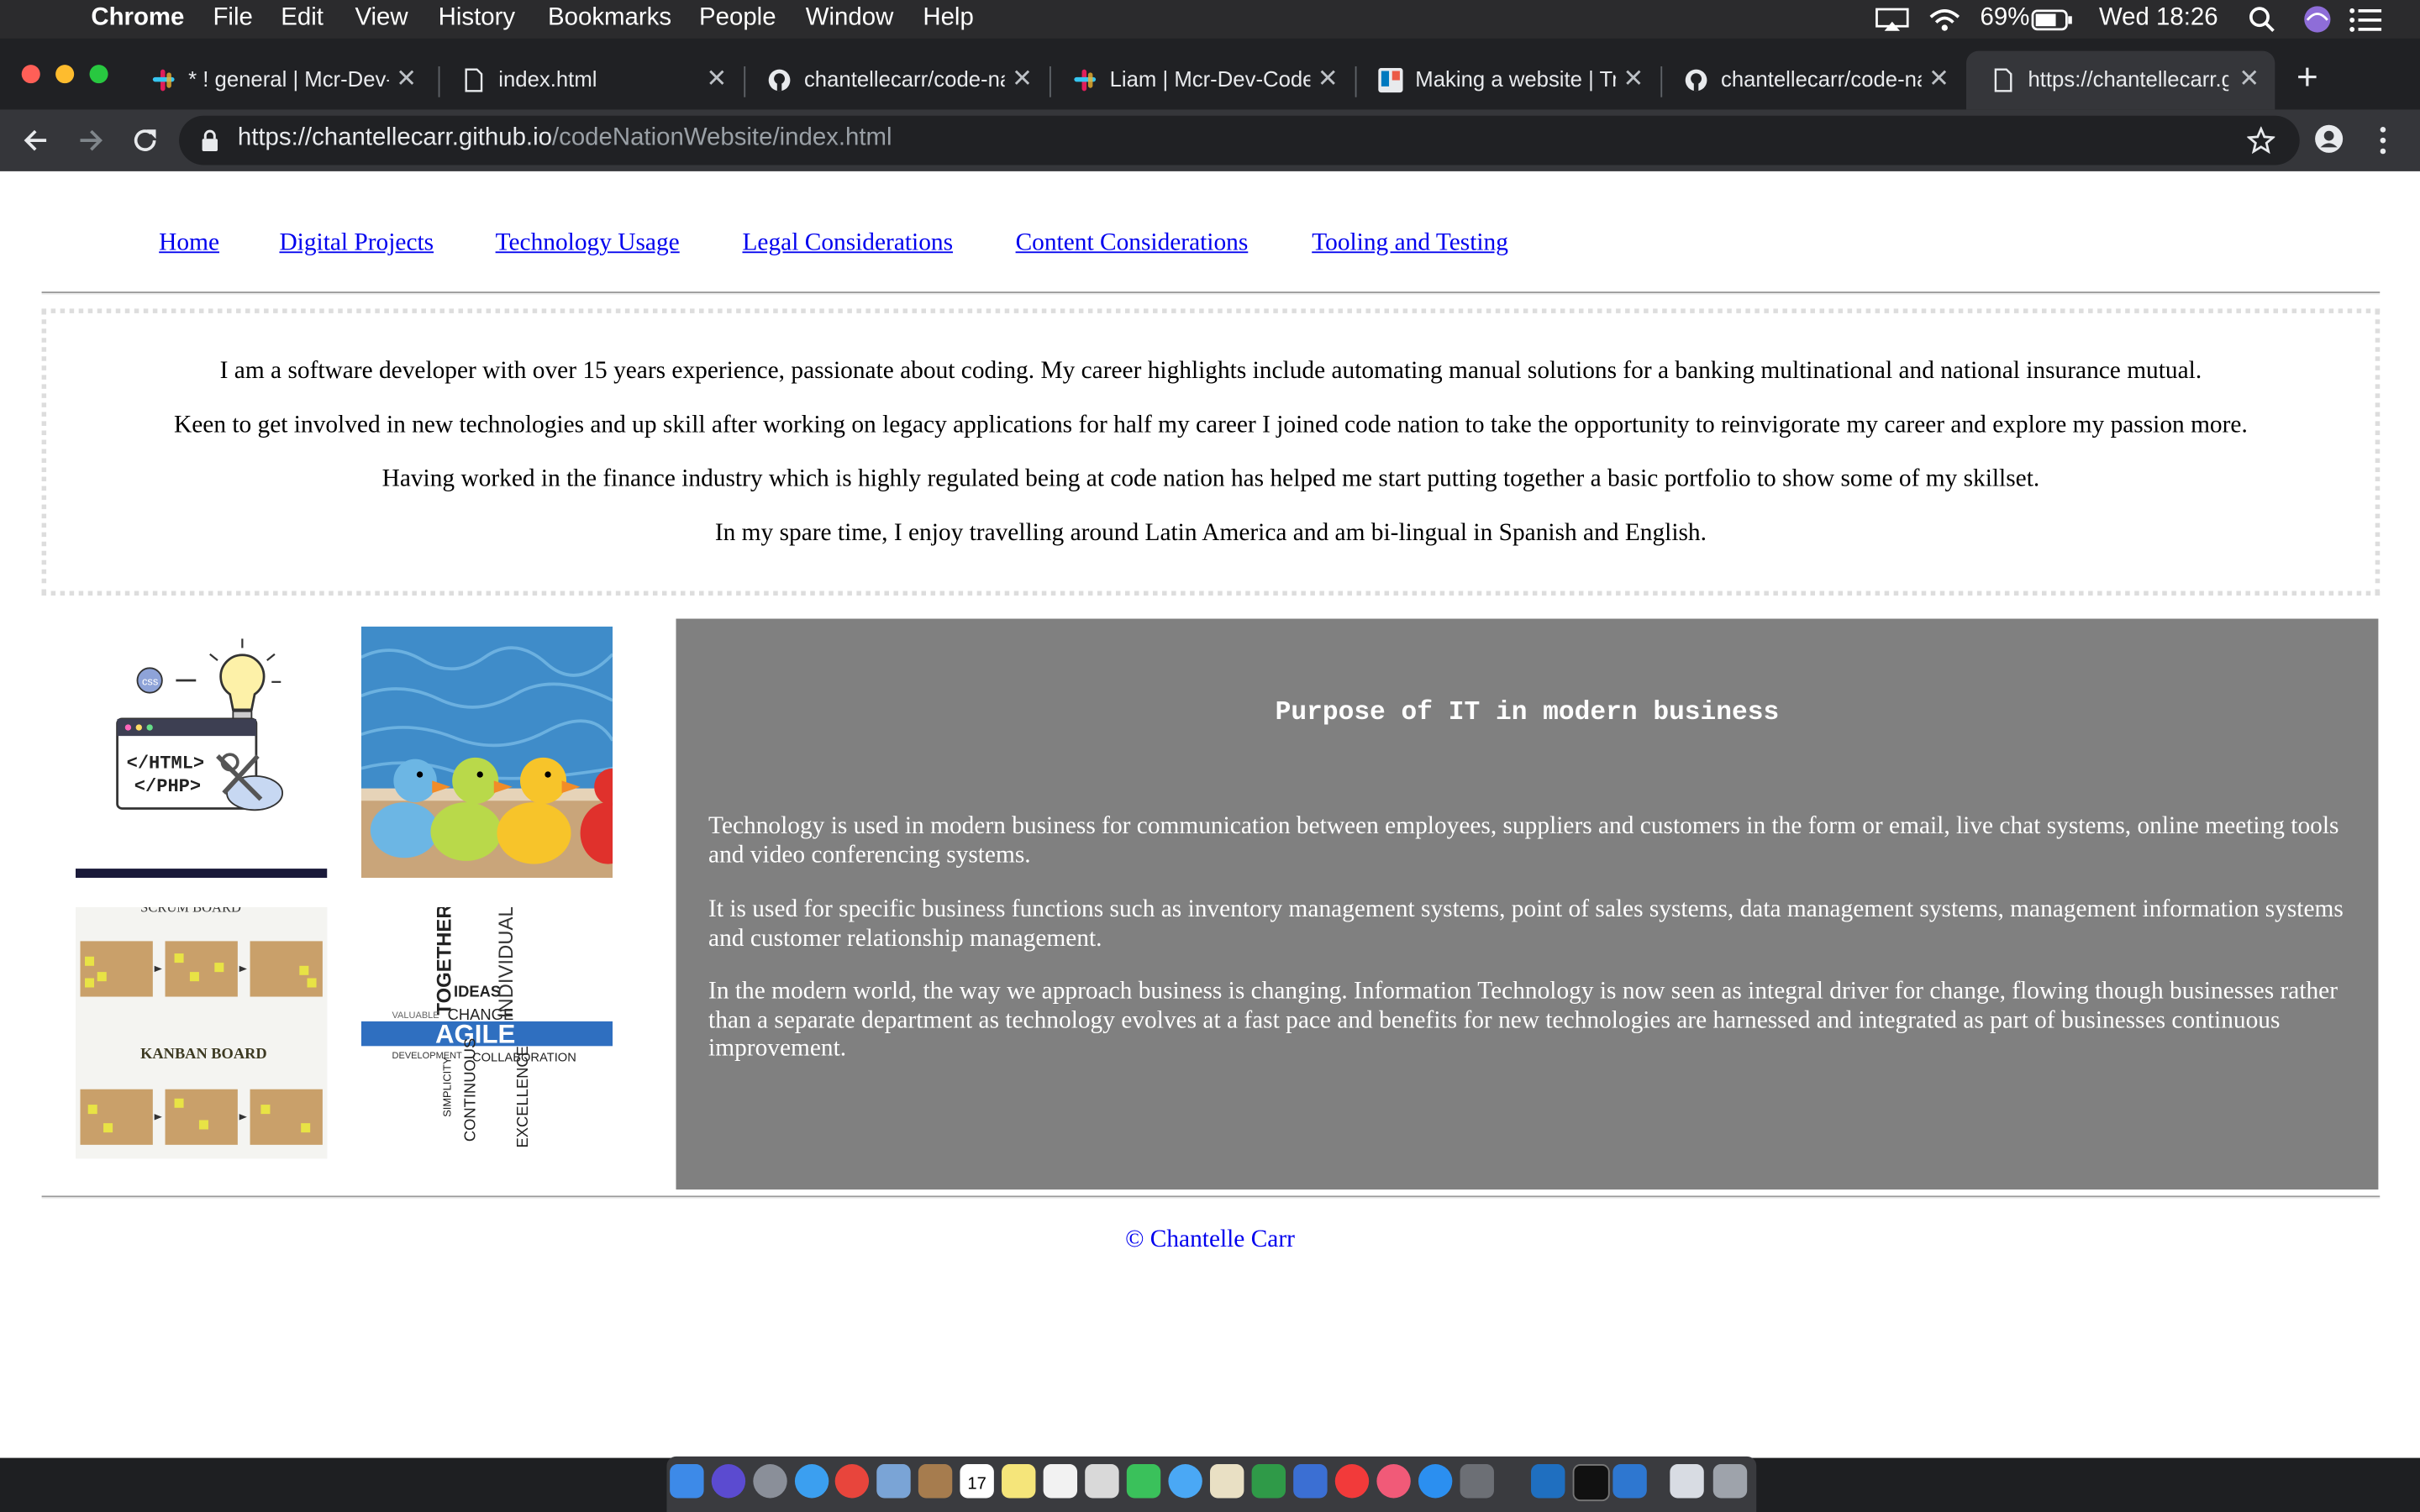 The height and width of the screenshot is (1512, 2420). Describe the element at coordinates (1311, 1481) in the screenshot. I see `keynote-icon` at that location.